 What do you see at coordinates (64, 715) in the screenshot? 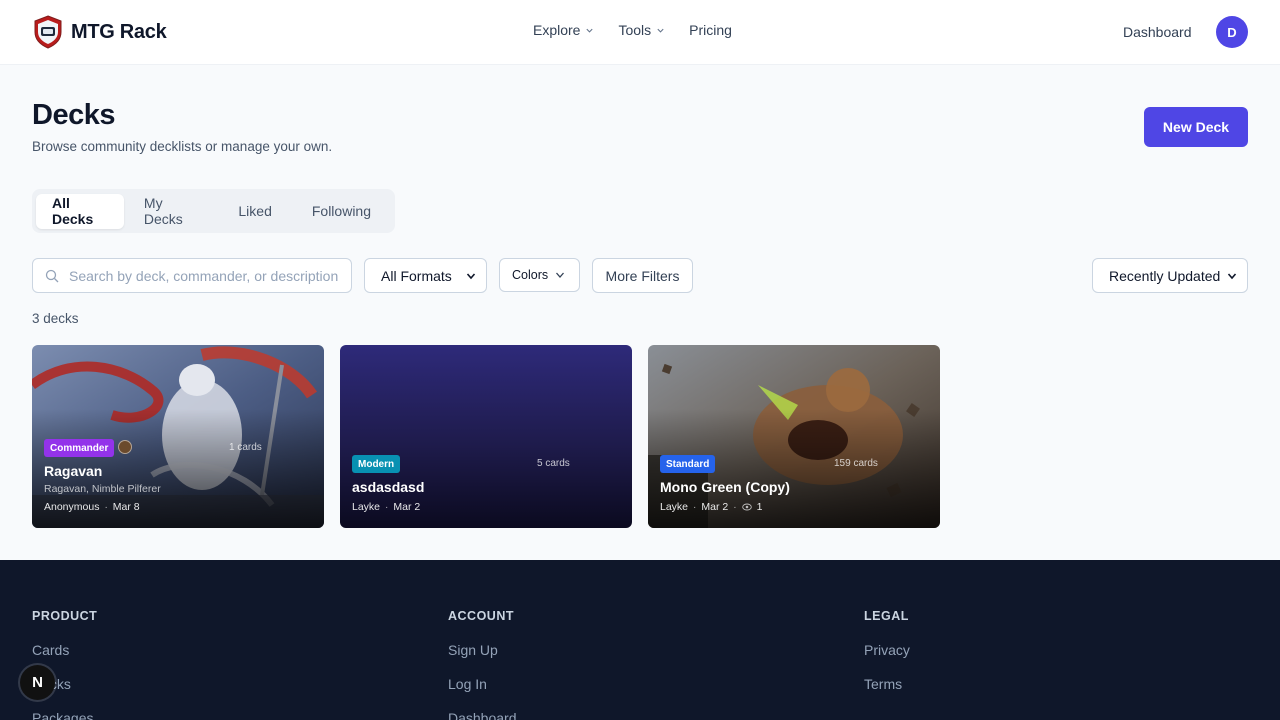
I see `footer-link-packages: Packages` at bounding box center [64, 715].